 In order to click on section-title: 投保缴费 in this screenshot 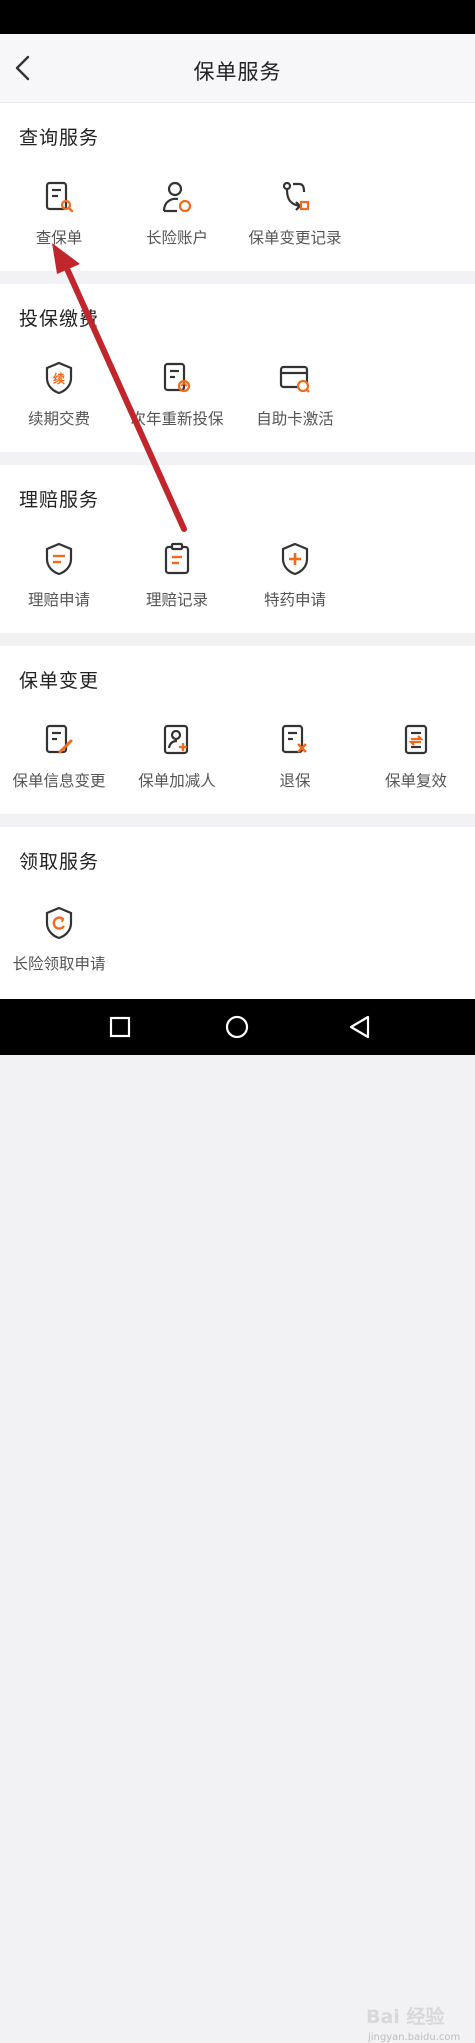, I will do `click(59, 319)`.